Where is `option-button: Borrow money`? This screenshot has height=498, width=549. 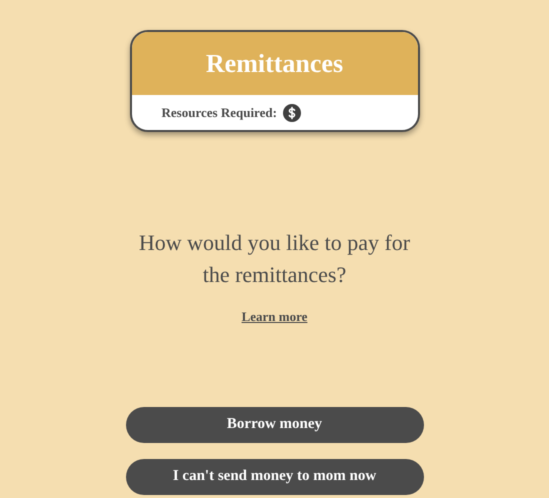 option-button: Borrow money is located at coordinates (275, 424).